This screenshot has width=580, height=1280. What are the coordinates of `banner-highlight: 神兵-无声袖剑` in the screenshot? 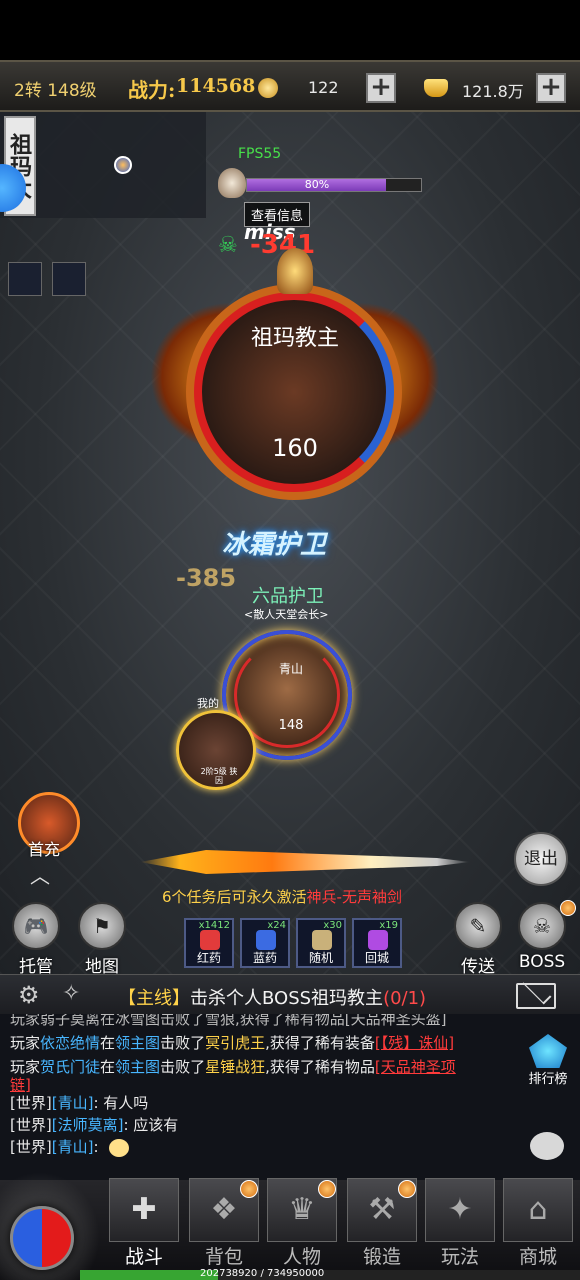 It's located at (354, 897).